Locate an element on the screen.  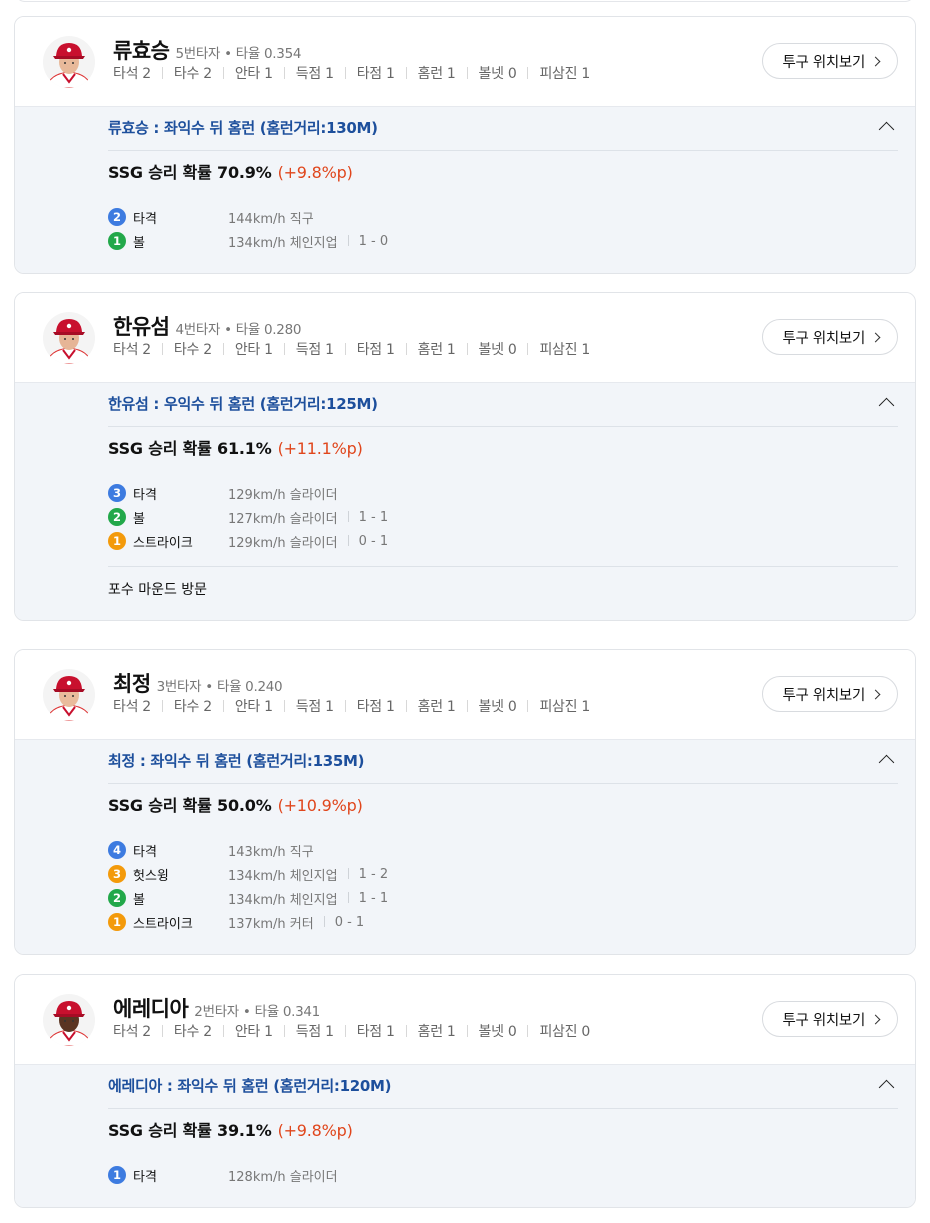
pitch-row: 3 타격 129km/h 슬라이더 is located at coordinates (503, 493).